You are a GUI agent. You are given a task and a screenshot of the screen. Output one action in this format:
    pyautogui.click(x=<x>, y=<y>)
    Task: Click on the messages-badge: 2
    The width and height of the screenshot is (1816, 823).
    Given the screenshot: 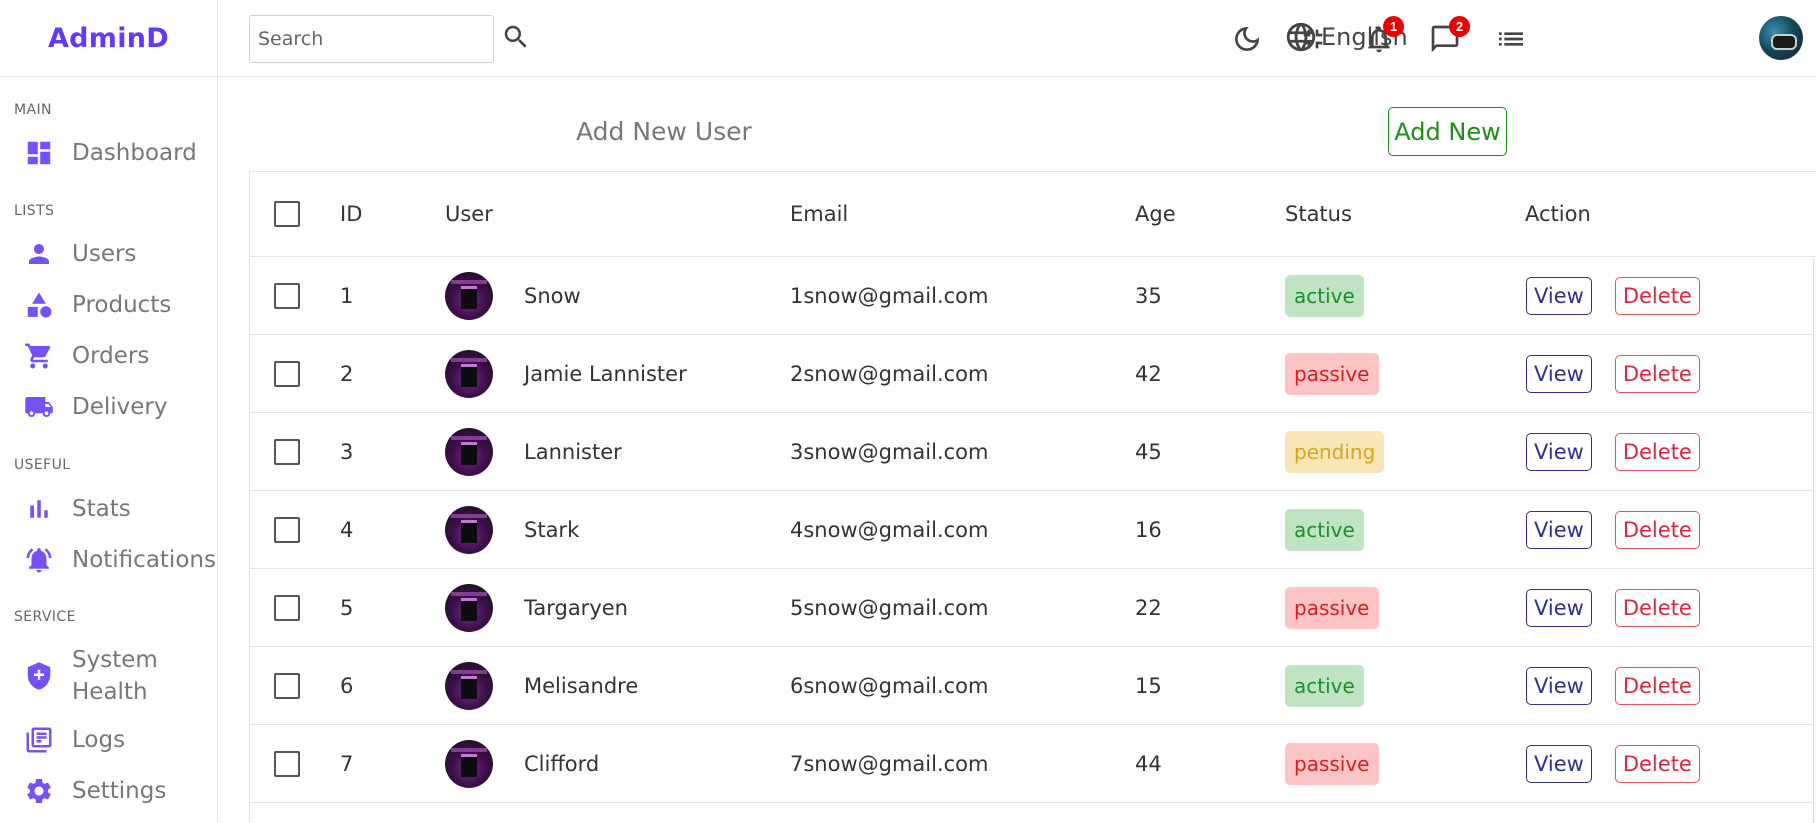 What is the action you would take?
    pyautogui.click(x=1459, y=26)
    